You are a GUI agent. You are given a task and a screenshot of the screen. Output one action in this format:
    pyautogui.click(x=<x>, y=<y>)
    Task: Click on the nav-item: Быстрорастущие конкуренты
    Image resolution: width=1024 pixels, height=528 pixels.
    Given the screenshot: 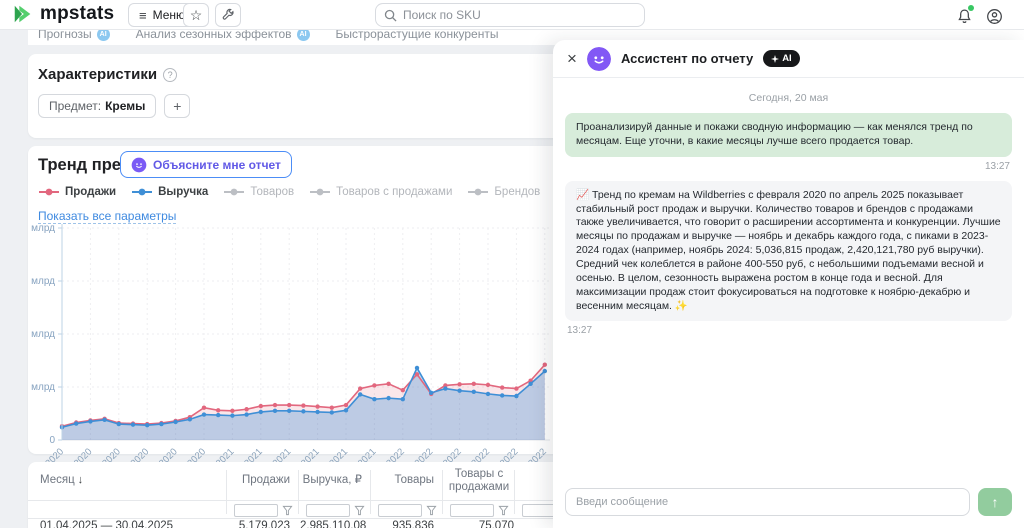 What is the action you would take?
    pyautogui.click(x=417, y=35)
    